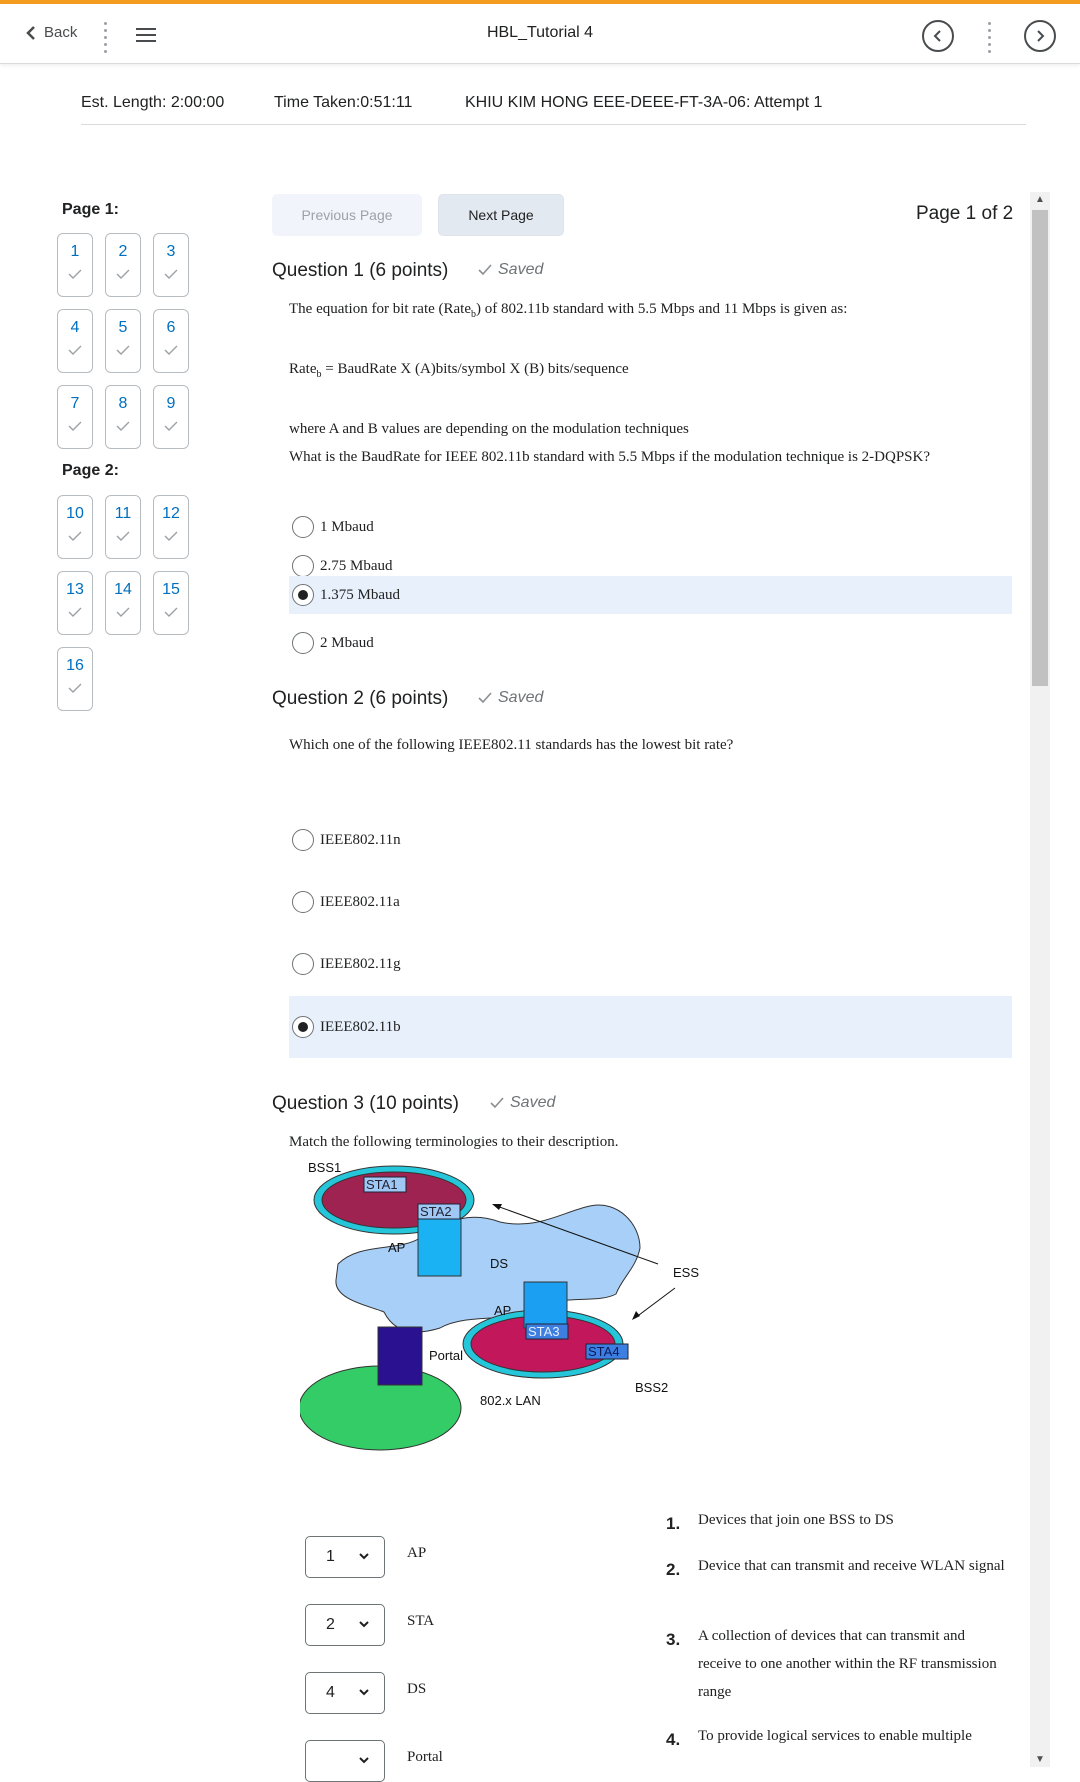  What do you see at coordinates (75, 679) in the screenshot?
I see `question-nav-16: 16` at bounding box center [75, 679].